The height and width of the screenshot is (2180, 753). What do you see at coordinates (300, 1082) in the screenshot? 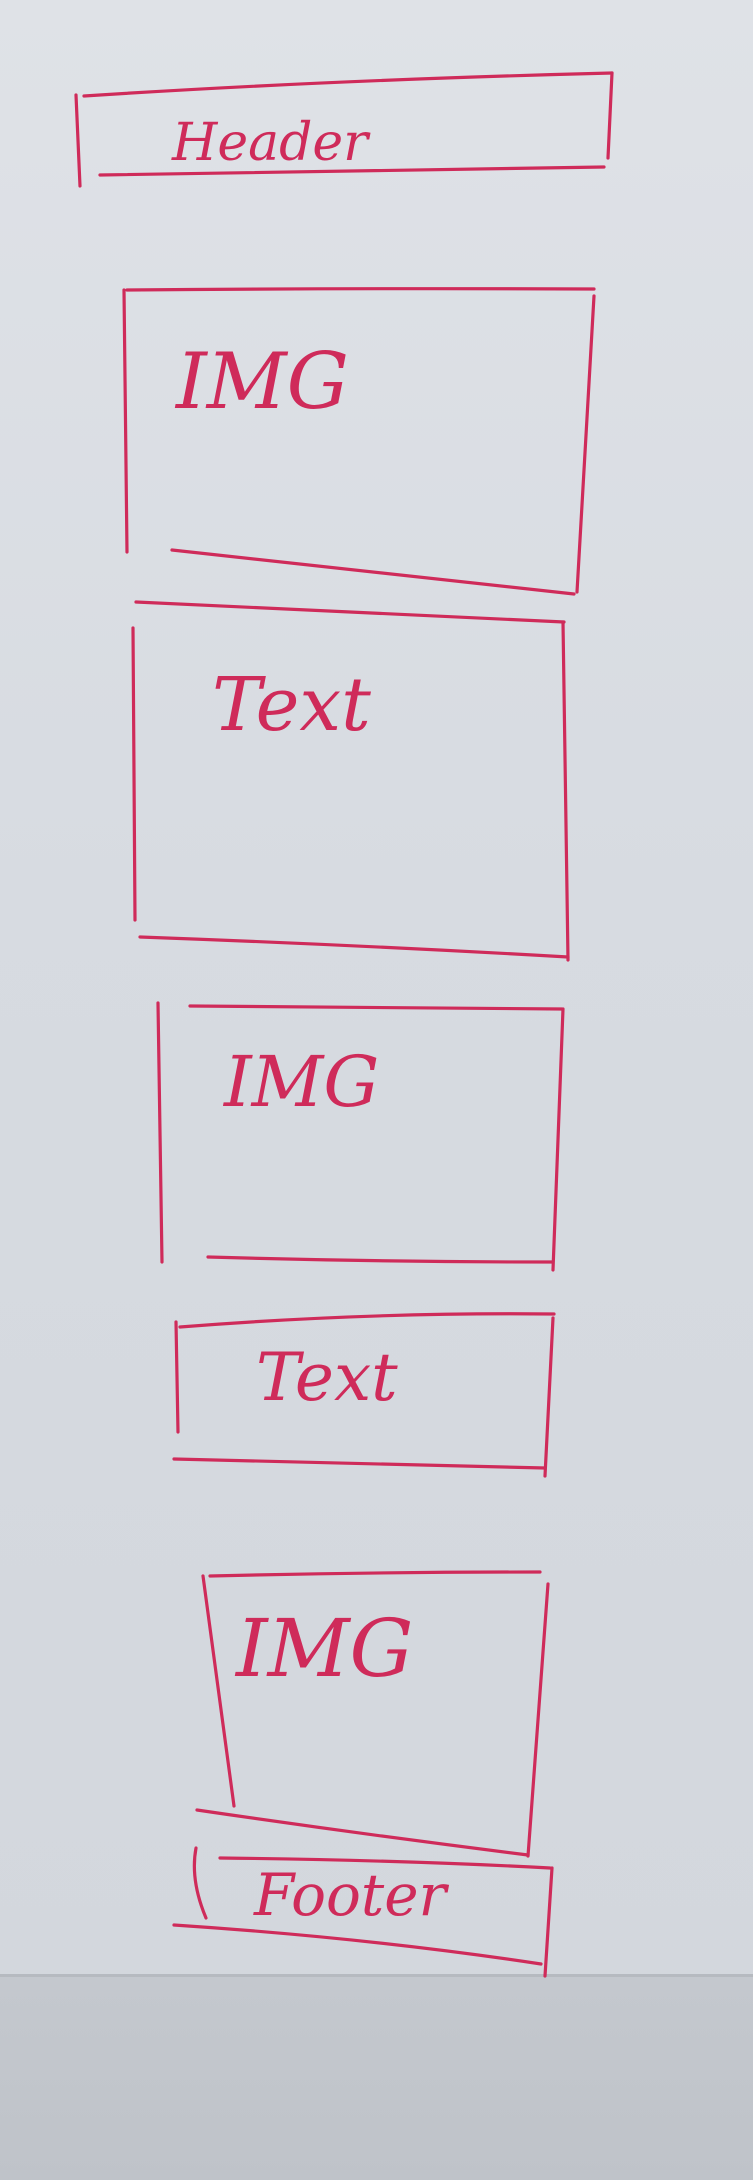
I see `image-block-2-label: IMG` at bounding box center [300, 1082].